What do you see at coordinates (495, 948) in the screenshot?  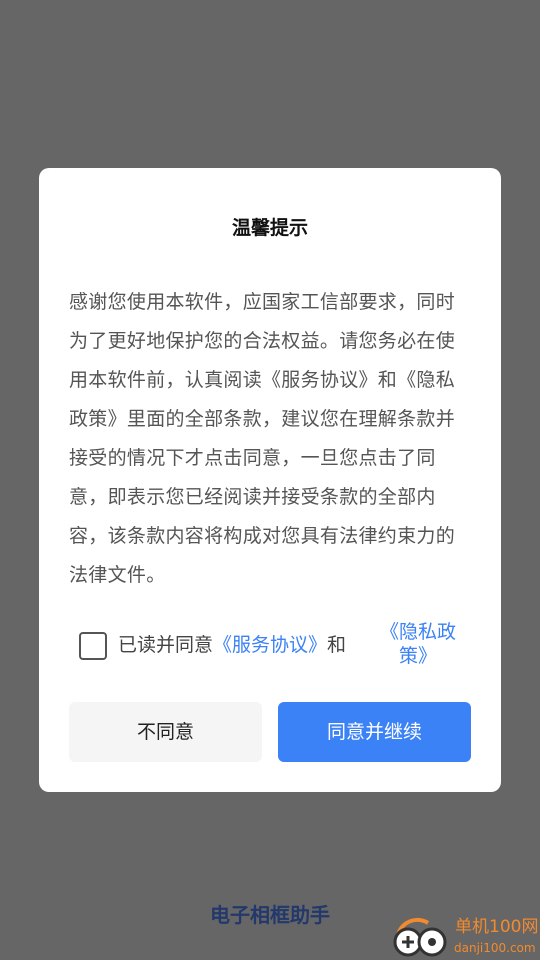 I see `watermark-site-url: danji100.com` at bounding box center [495, 948].